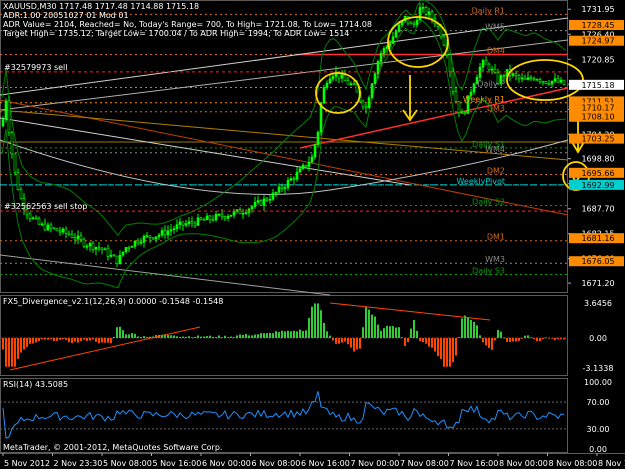 The width and height of the screenshot is (625, 469). Describe the element at coordinates (597, 159) in the screenshot. I see `price-tick-label: 1698.80` at that location.